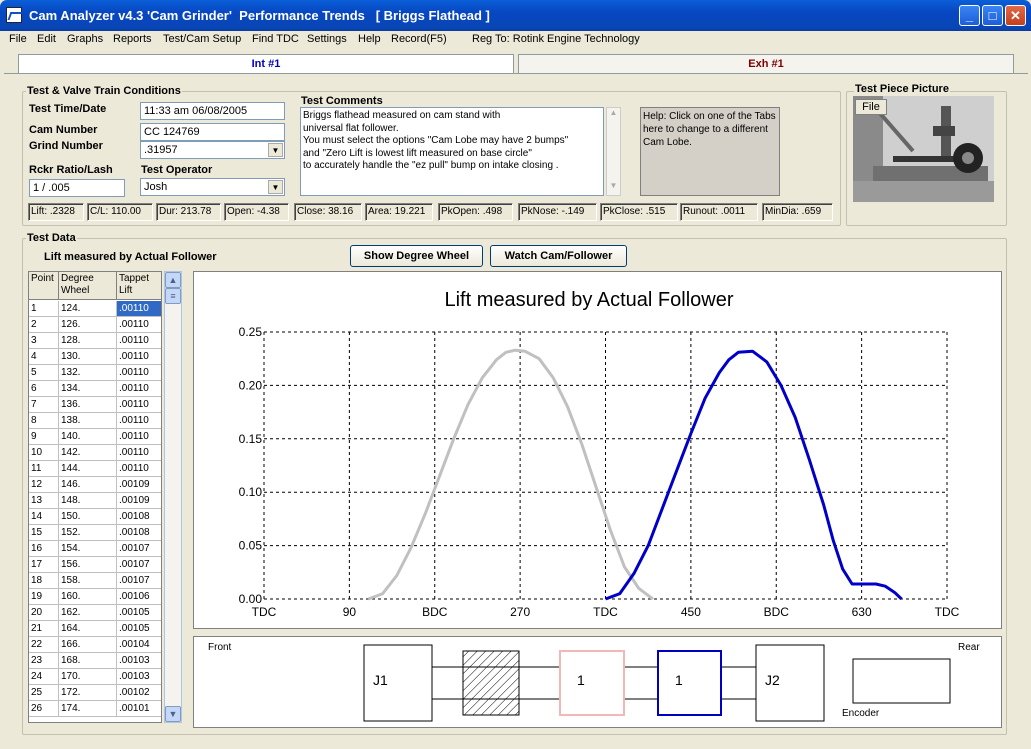  I want to click on cell-degree: 138., so click(88, 421).